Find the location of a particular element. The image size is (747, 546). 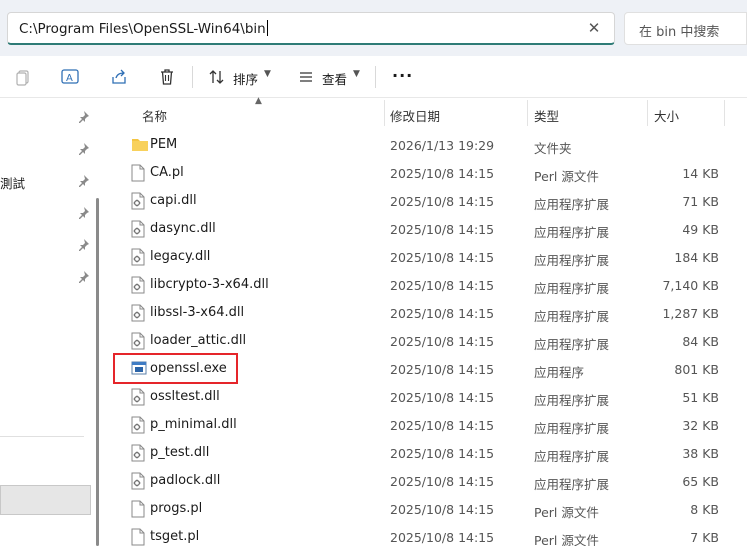

highlight-box is located at coordinates (175, 368).